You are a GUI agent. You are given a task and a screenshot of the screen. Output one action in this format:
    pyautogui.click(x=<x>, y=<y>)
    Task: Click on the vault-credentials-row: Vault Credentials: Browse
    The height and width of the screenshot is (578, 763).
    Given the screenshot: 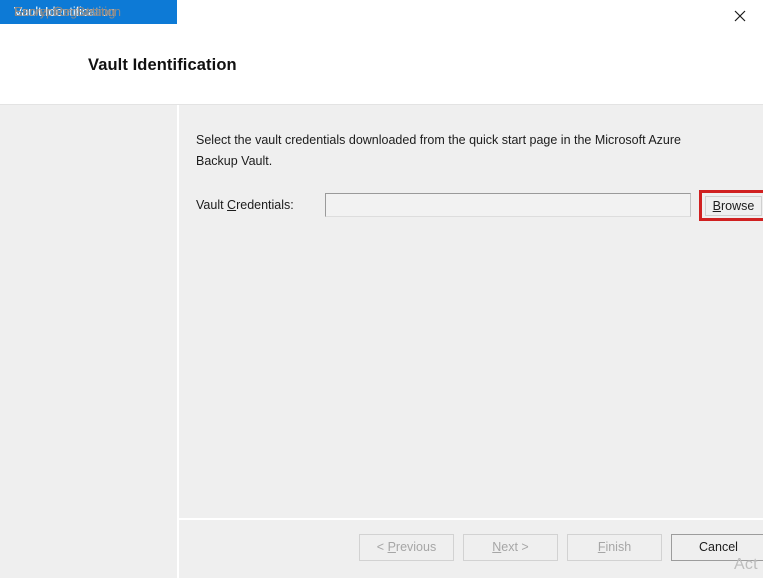 What is the action you would take?
    pyautogui.click(x=479, y=205)
    